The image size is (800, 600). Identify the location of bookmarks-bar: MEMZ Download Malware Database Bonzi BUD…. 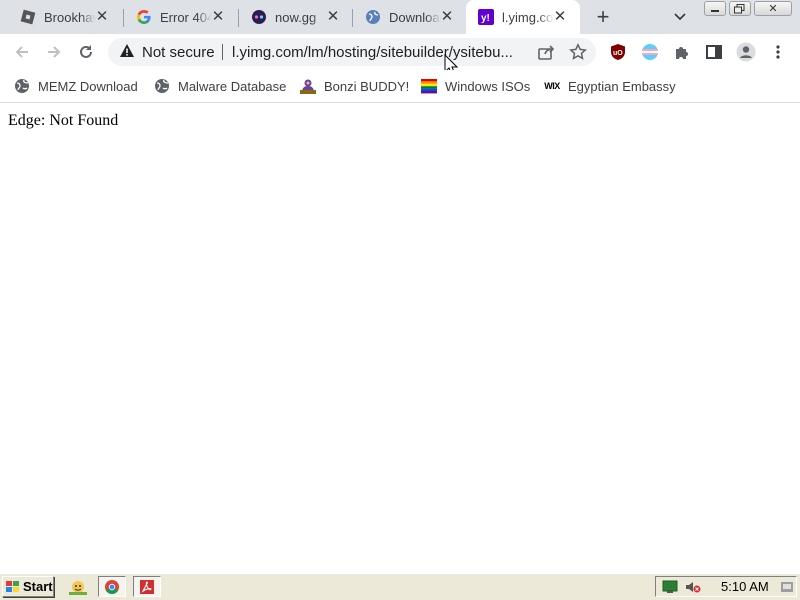
(400, 86).